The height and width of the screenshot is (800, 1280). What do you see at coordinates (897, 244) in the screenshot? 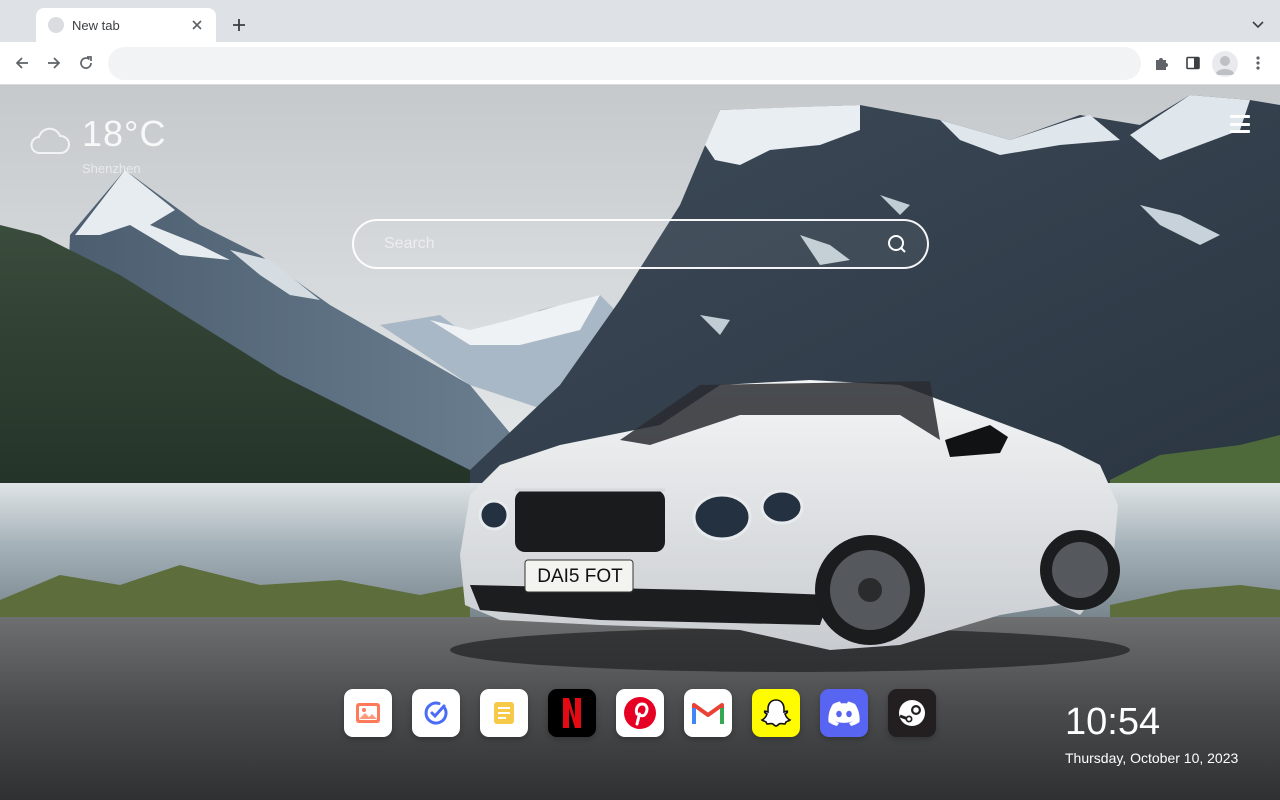
I see `search-icon` at bounding box center [897, 244].